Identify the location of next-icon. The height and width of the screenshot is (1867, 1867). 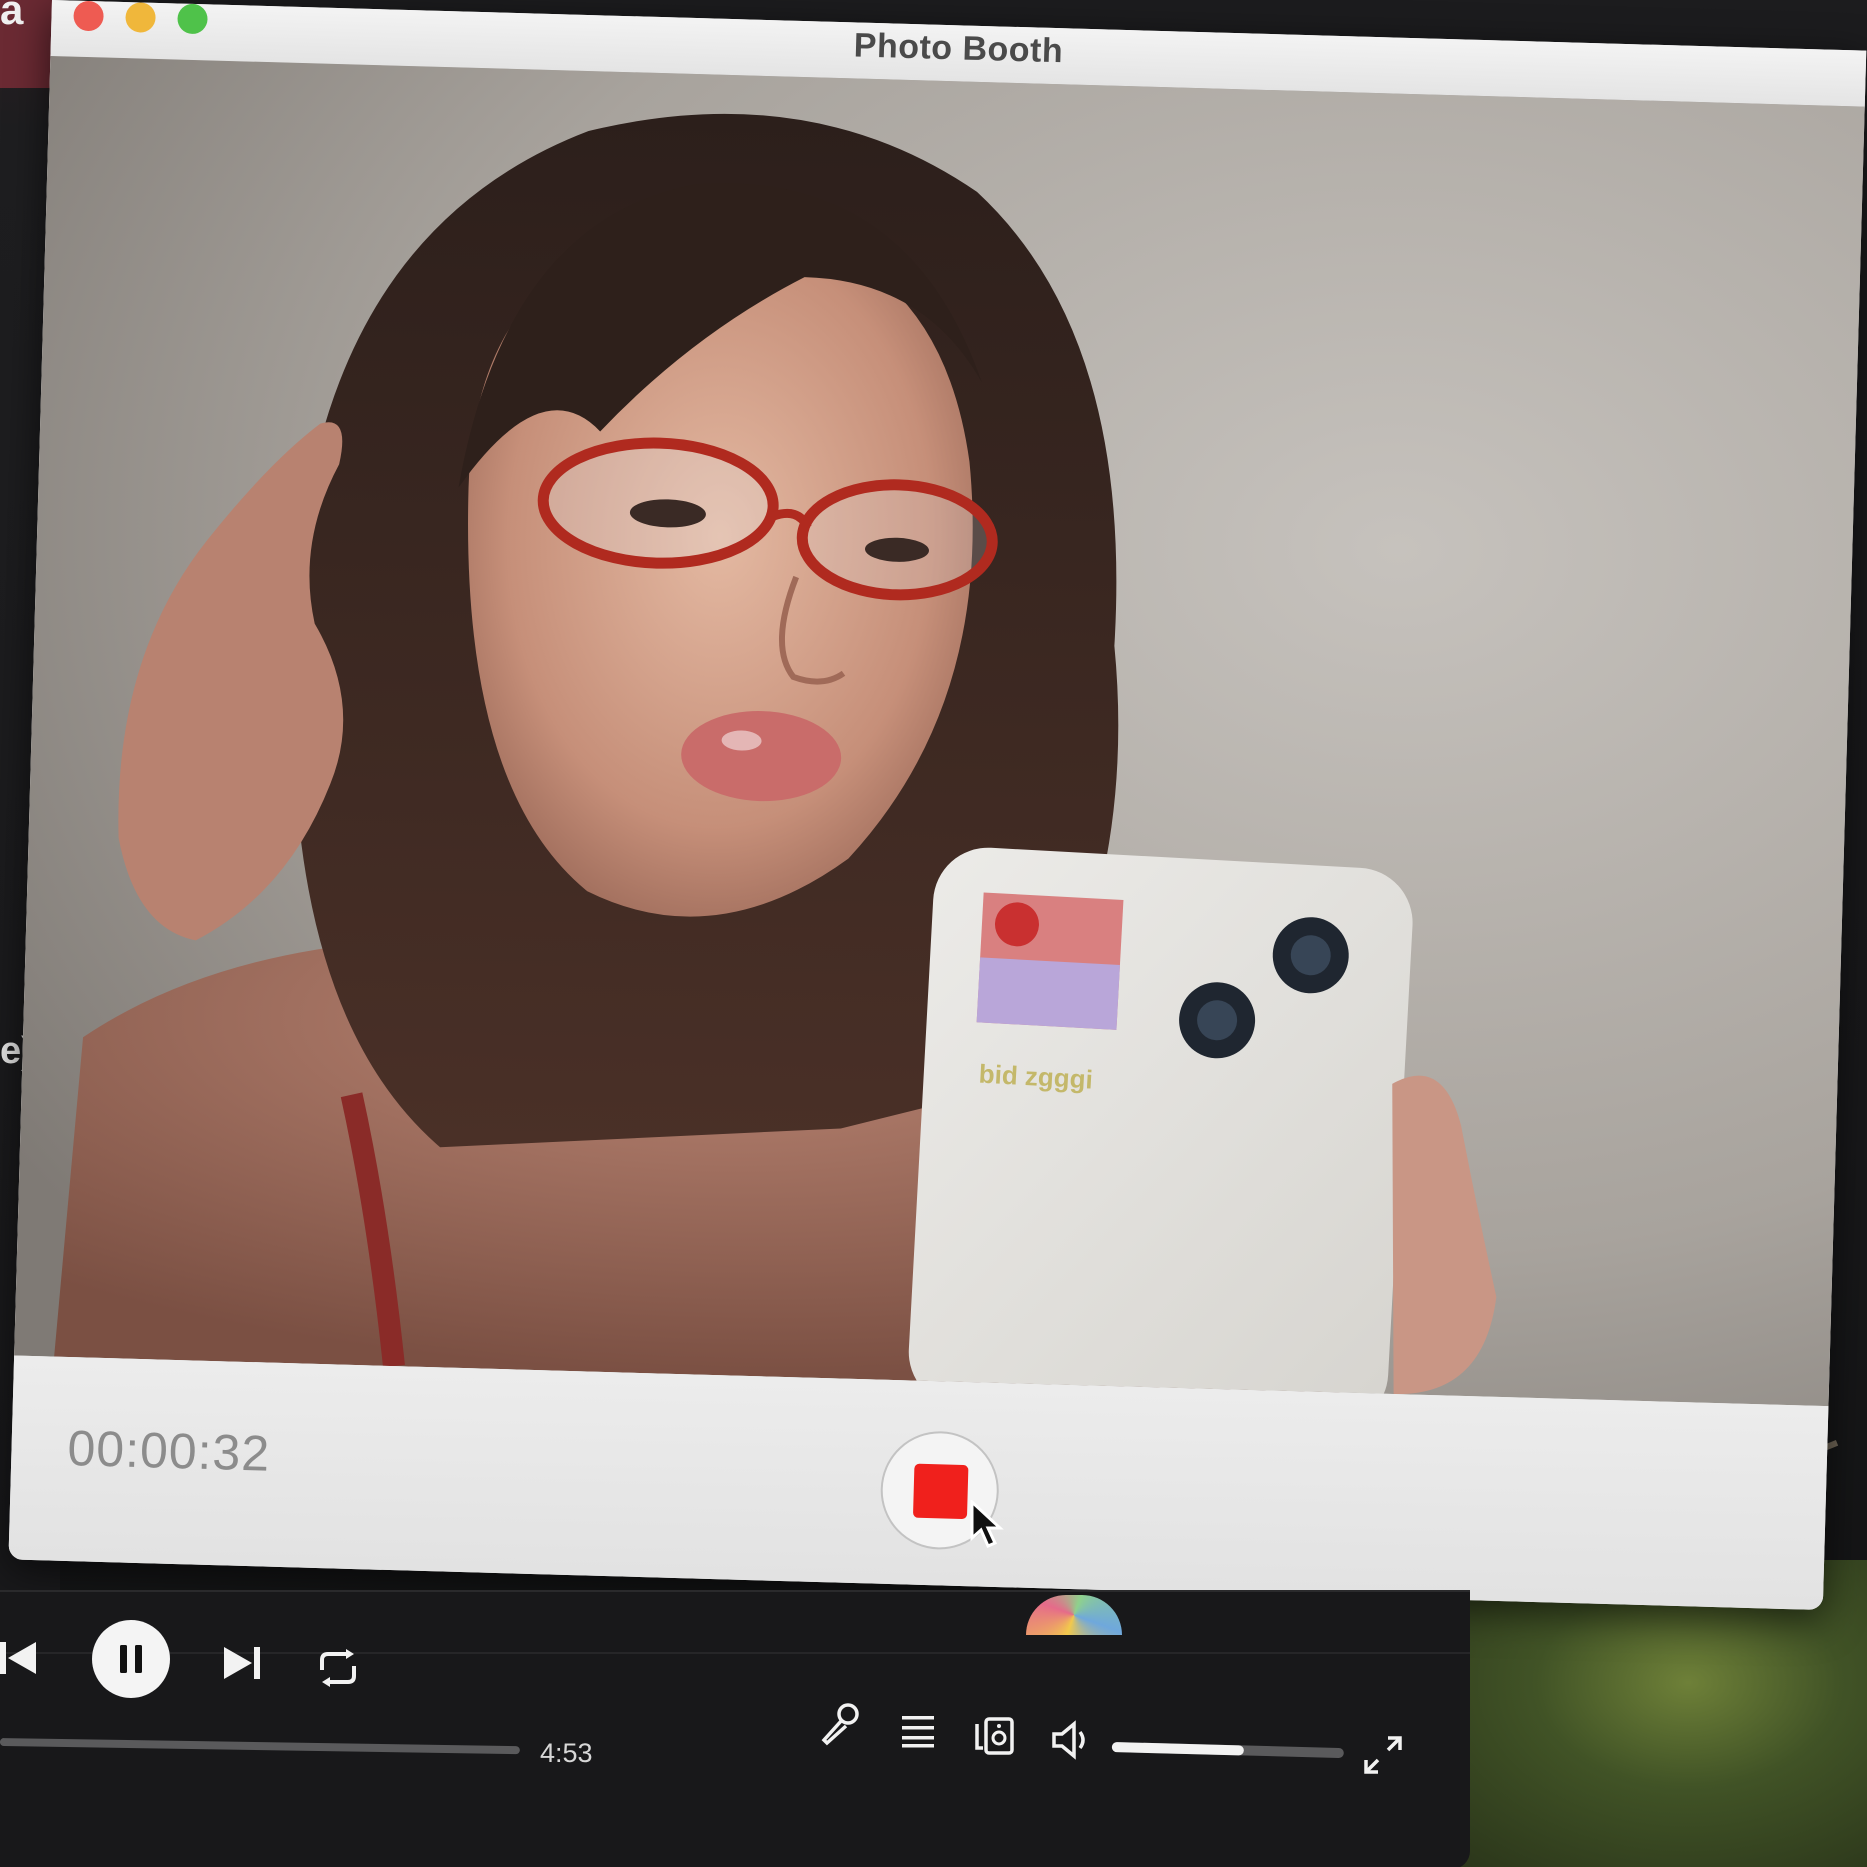
(242, 1663).